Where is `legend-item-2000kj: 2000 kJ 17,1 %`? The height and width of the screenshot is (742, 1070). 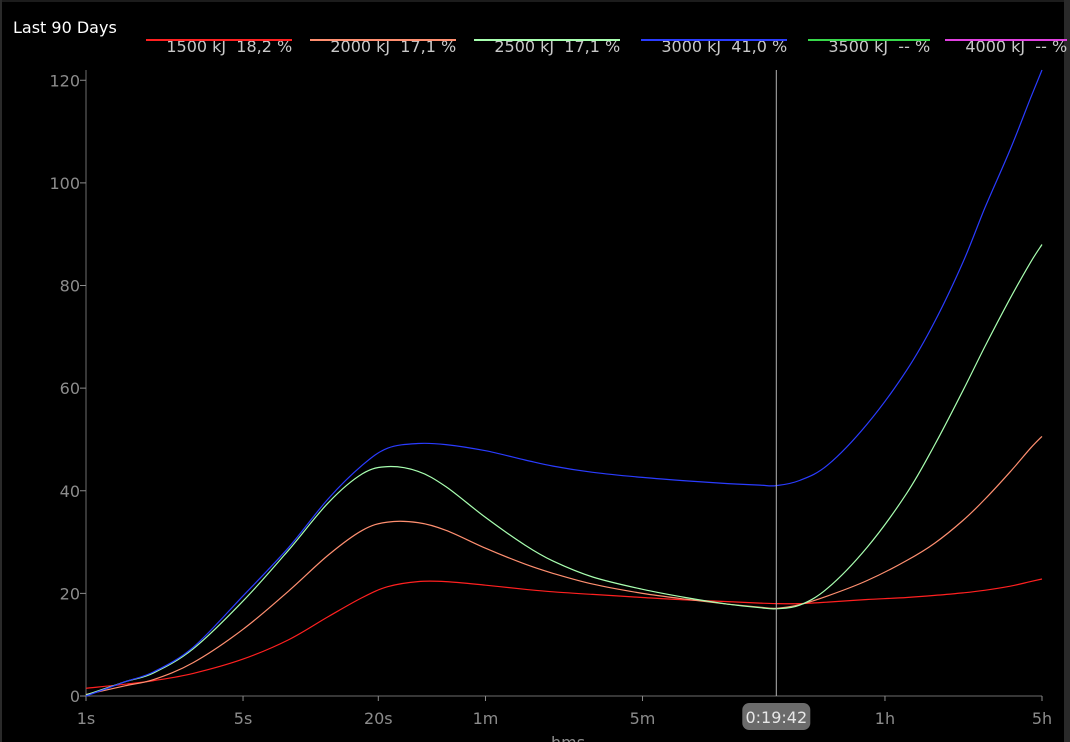
legend-item-2000kj: 2000 kJ 17,1 % is located at coordinates (383, 56).